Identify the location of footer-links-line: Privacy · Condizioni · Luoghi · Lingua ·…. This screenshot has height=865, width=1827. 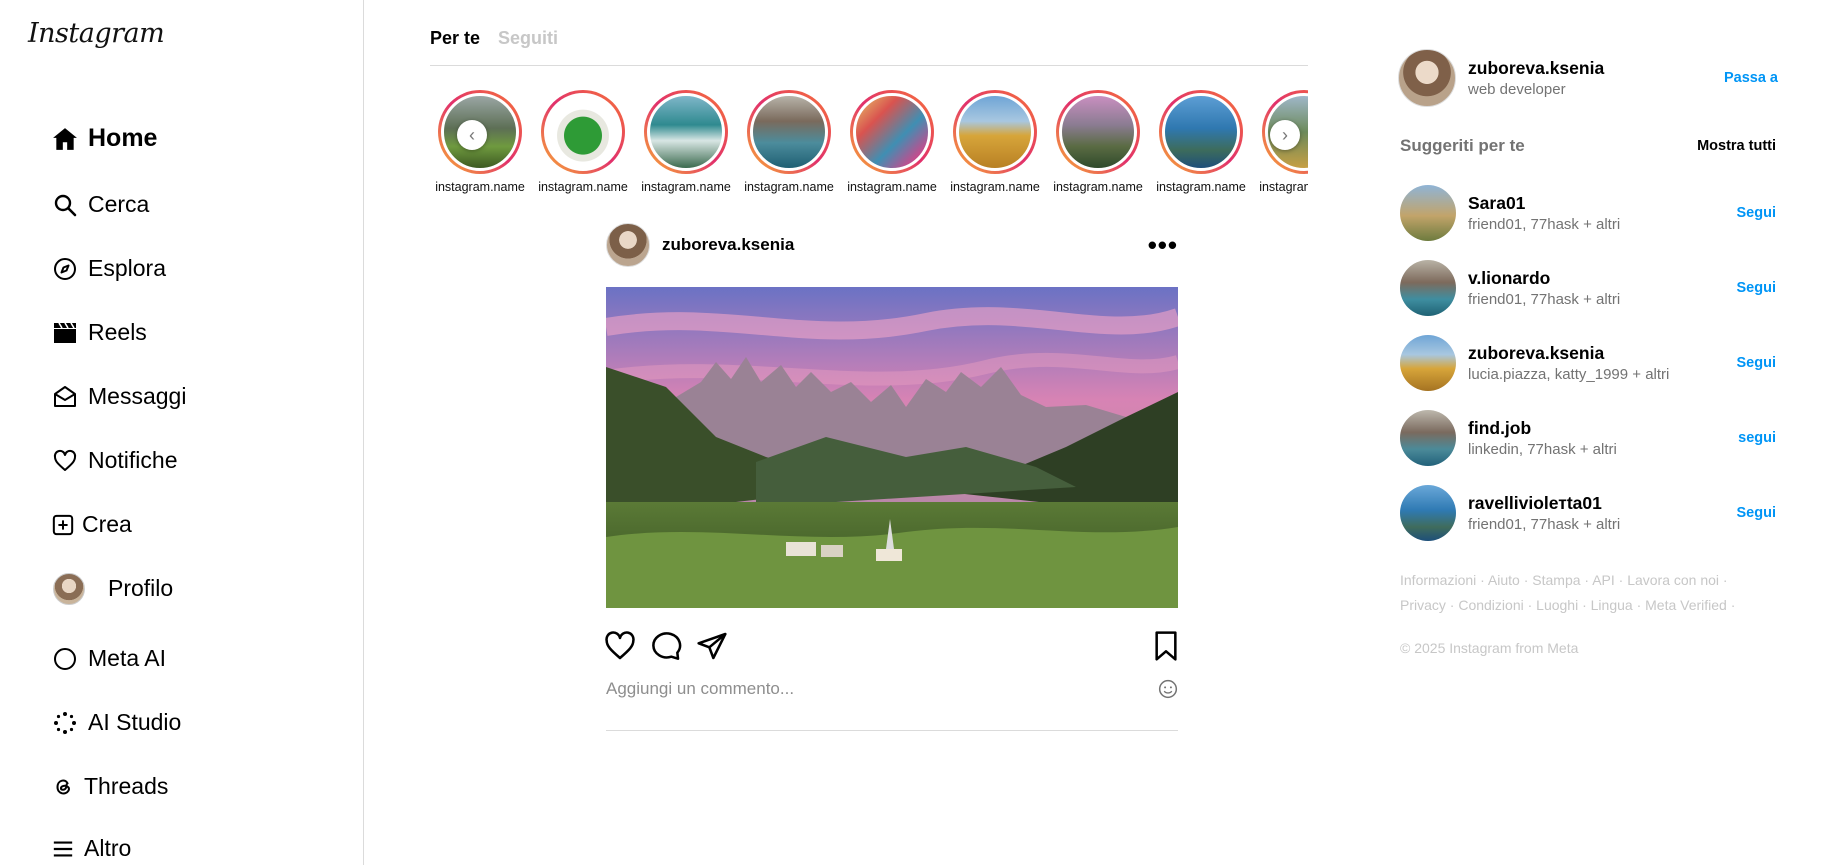
(1595, 605).